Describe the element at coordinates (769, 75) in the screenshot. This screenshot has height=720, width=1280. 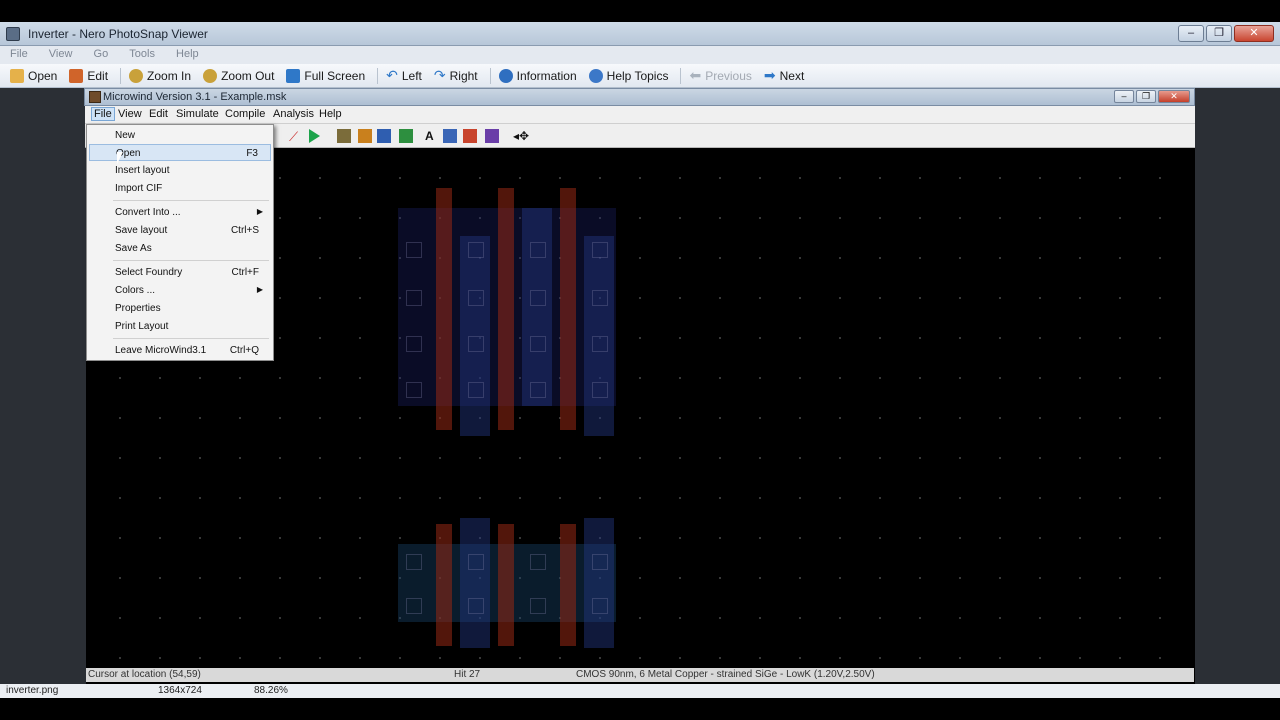
I see `arrow-right-icon: ➡` at that location.